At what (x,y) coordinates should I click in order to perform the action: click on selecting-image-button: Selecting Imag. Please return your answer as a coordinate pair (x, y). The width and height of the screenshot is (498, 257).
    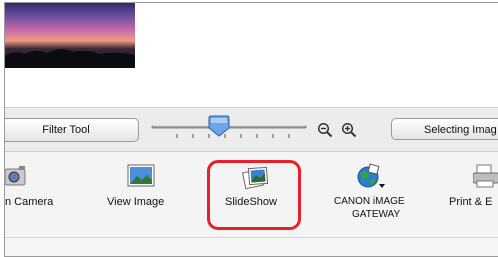
    Looking at the image, I should click on (444, 129).